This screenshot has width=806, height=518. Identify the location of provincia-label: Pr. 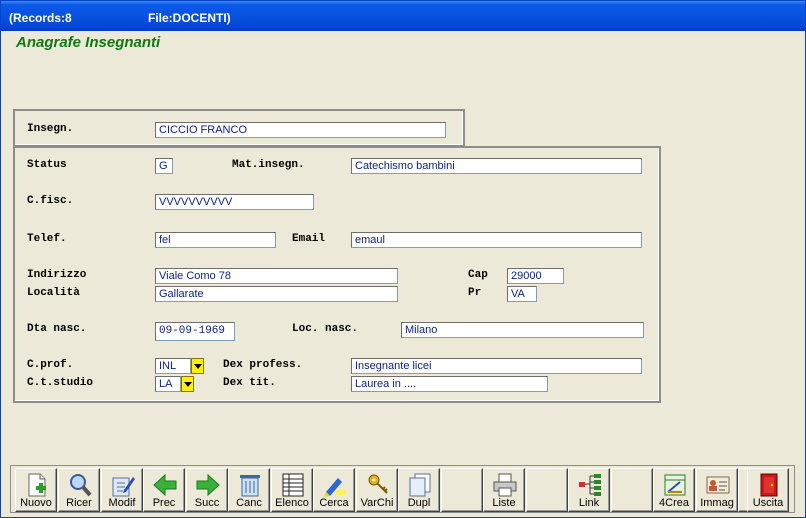
(475, 293).